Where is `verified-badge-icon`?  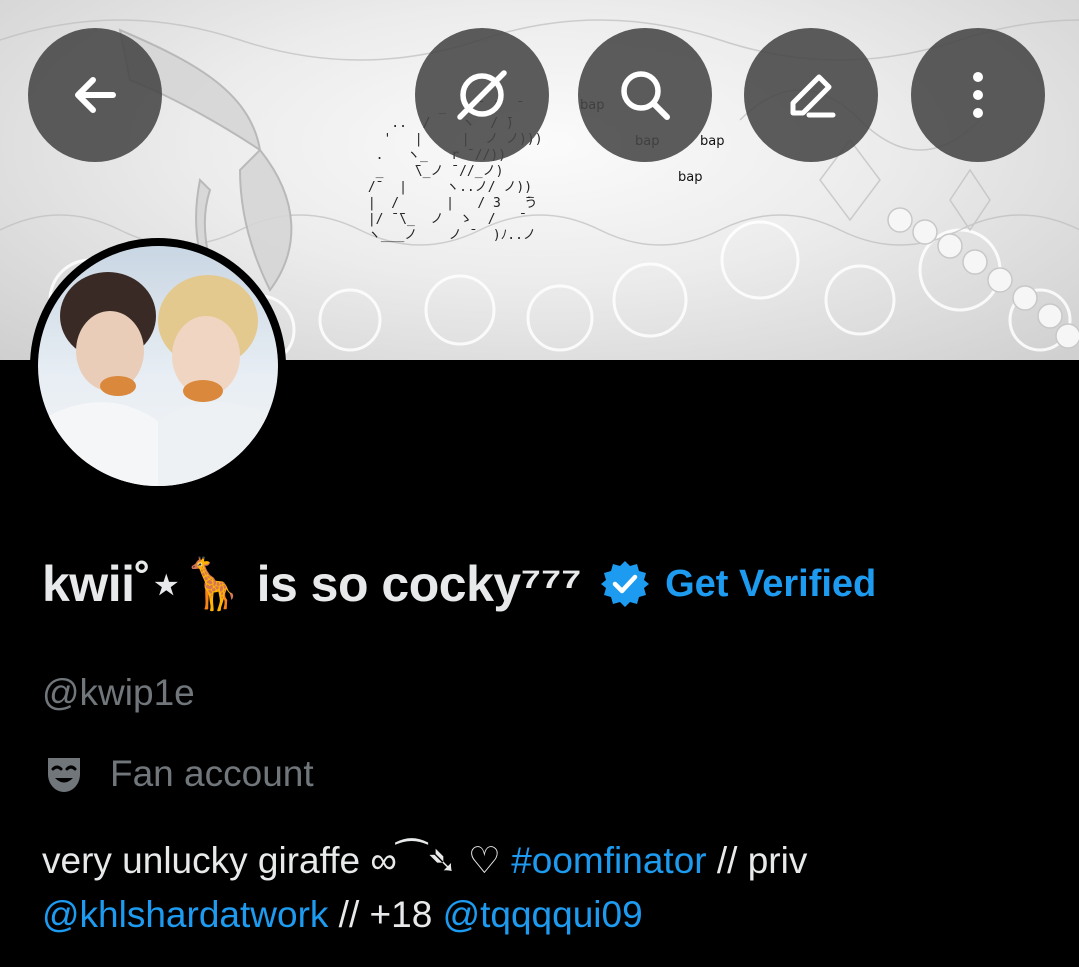
verified-badge-icon is located at coordinates (625, 584).